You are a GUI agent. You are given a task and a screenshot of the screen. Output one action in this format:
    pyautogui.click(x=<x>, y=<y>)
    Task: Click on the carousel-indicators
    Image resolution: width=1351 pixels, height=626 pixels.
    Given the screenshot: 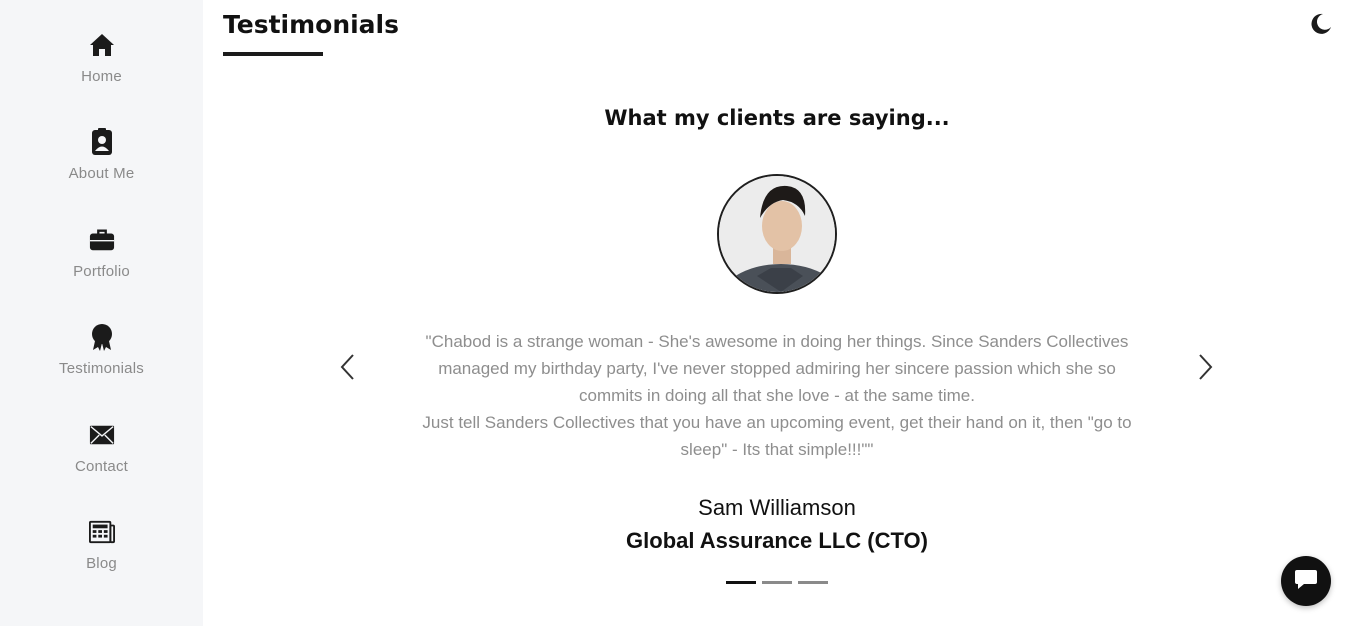 What is the action you would take?
    pyautogui.click(x=777, y=582)
    